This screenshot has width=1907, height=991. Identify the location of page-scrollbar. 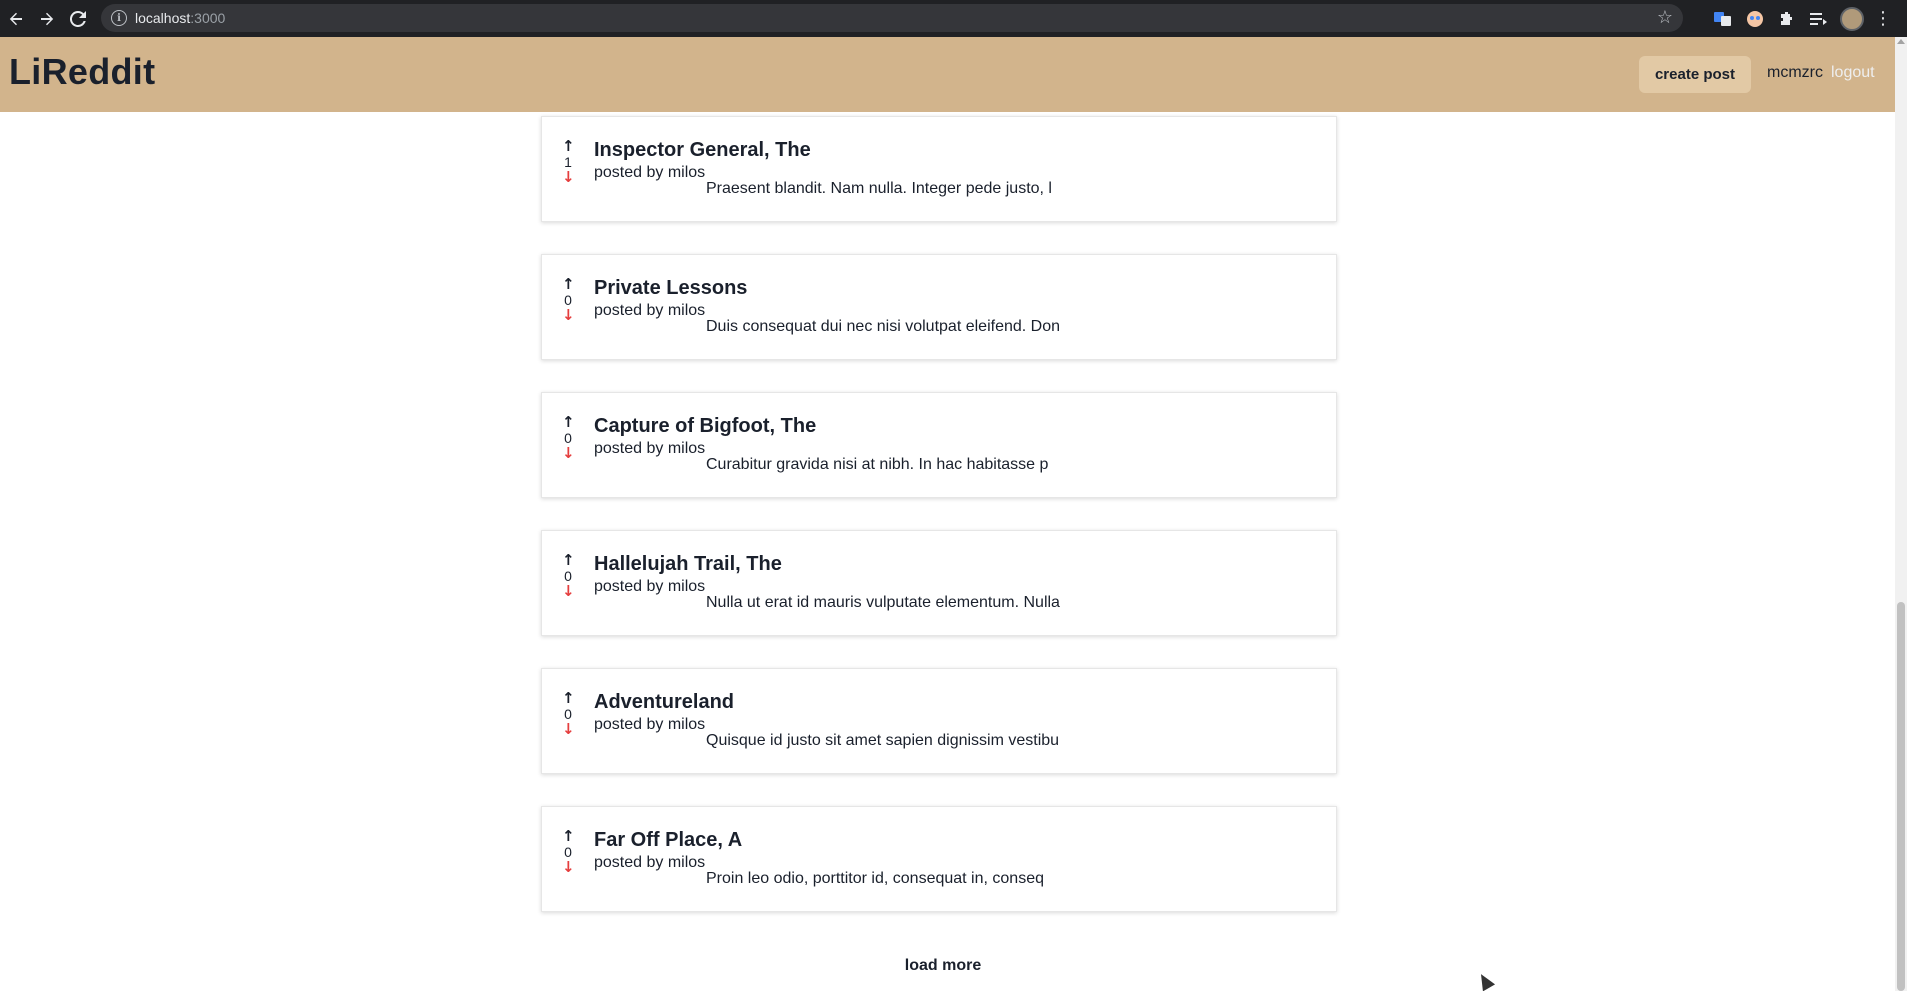
(1901, 514).